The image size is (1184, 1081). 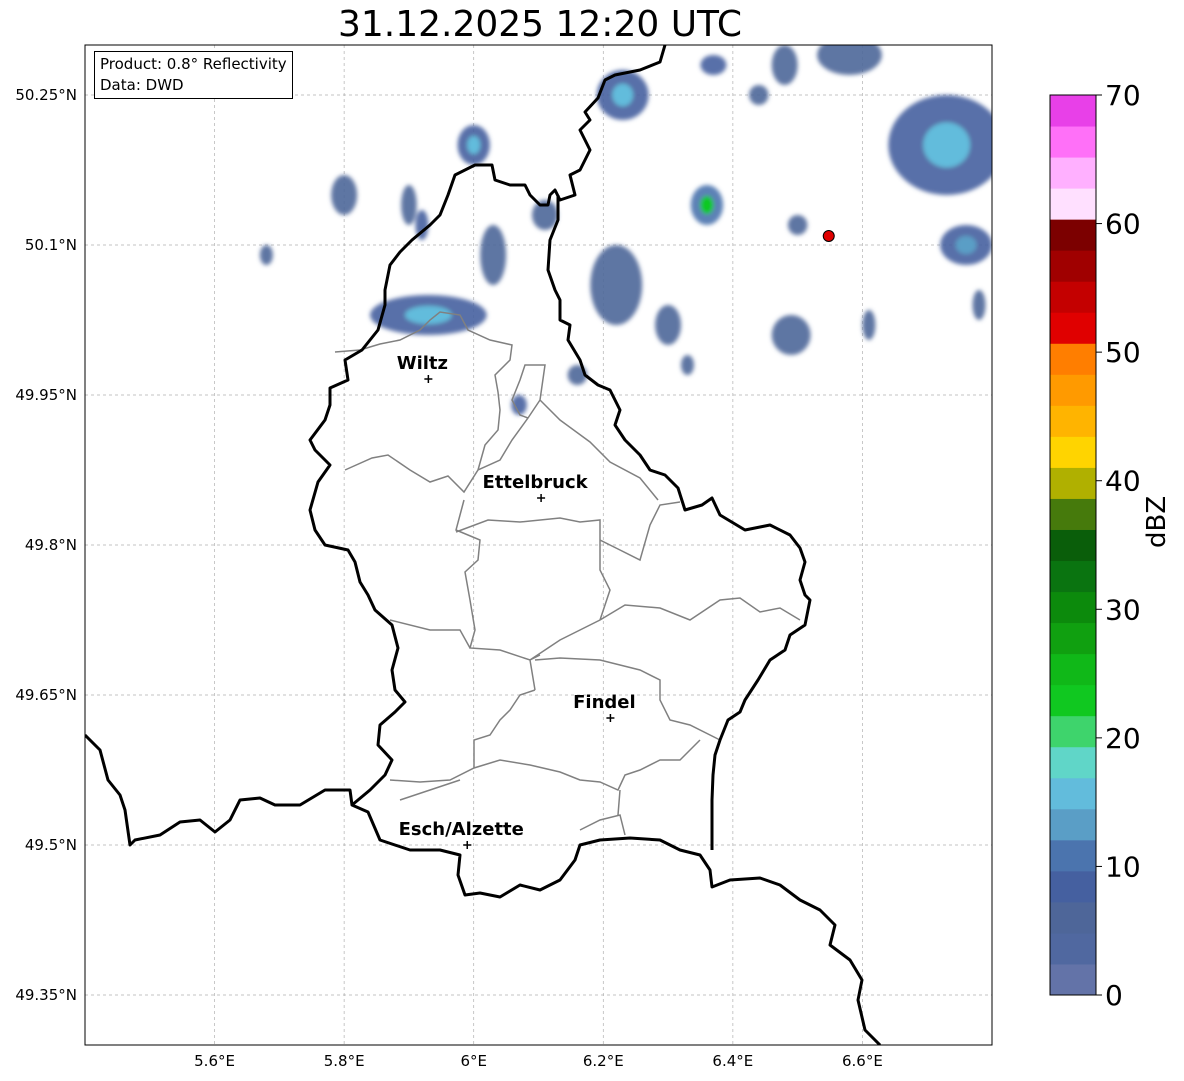 What do you see at coordinates (1123, 738) in the screenshot?
I see `colorbar-tick-label: 20` at bounding box center [1123, 738].